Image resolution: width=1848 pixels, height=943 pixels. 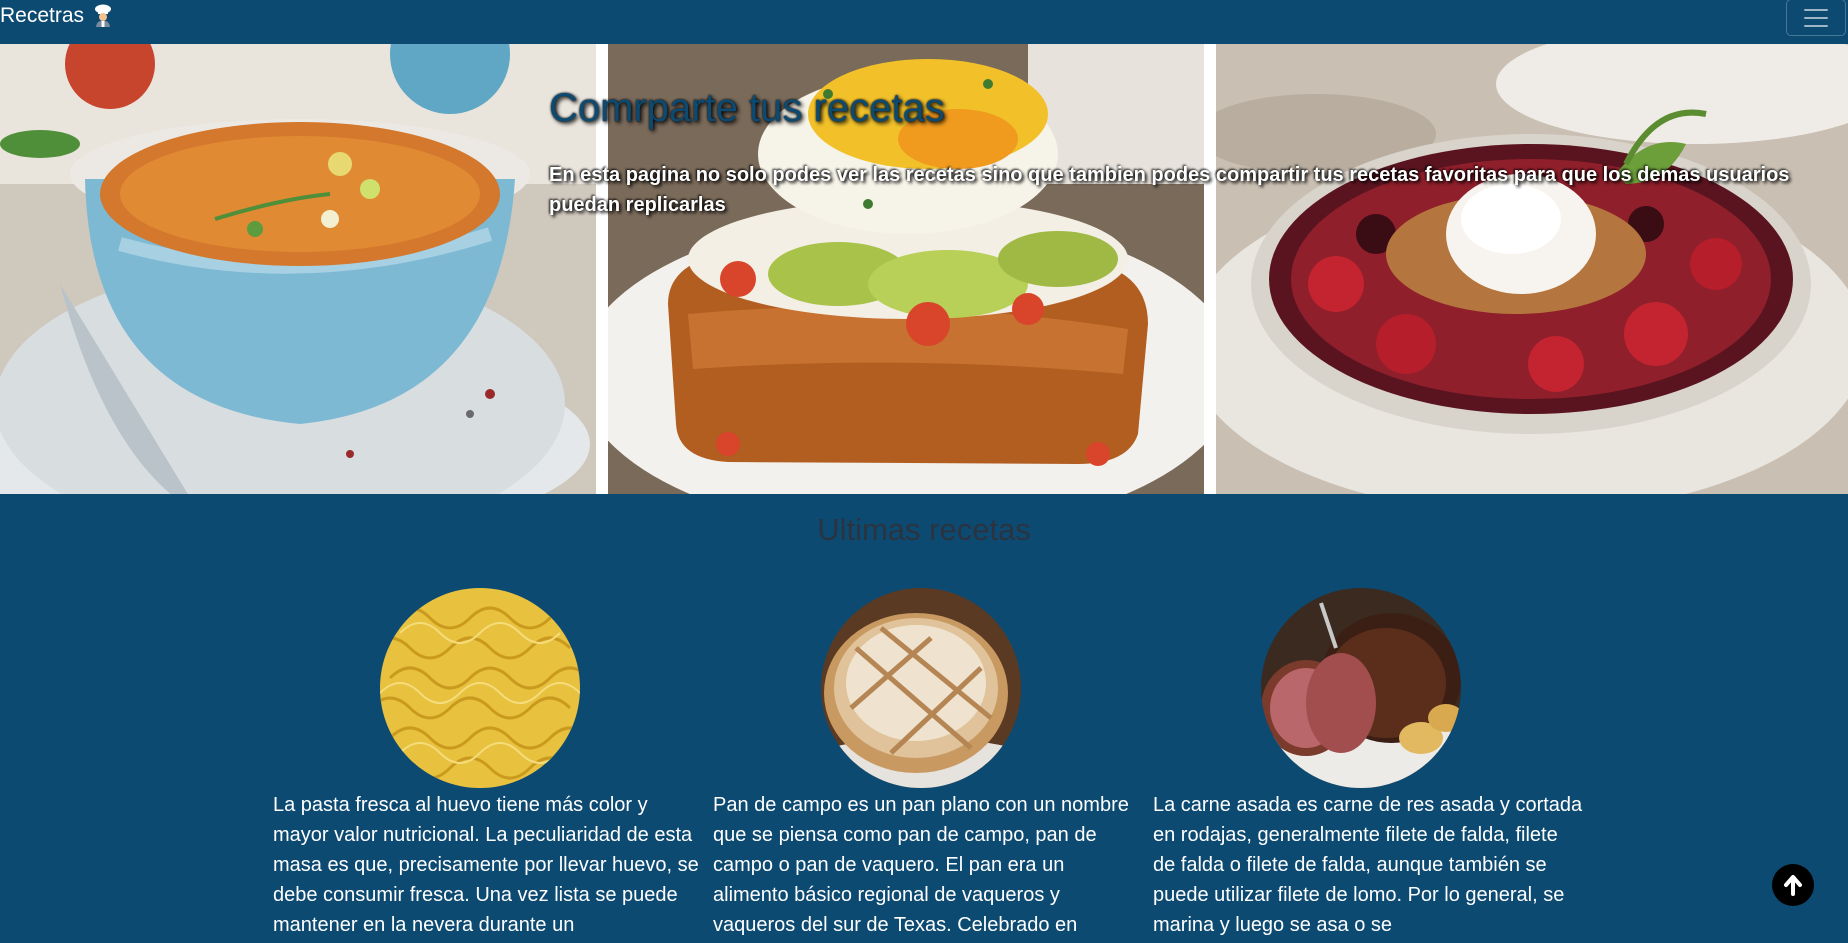 I want to click on latest-recipes-title: Ultimas recetas, so click(x=924, y=529).